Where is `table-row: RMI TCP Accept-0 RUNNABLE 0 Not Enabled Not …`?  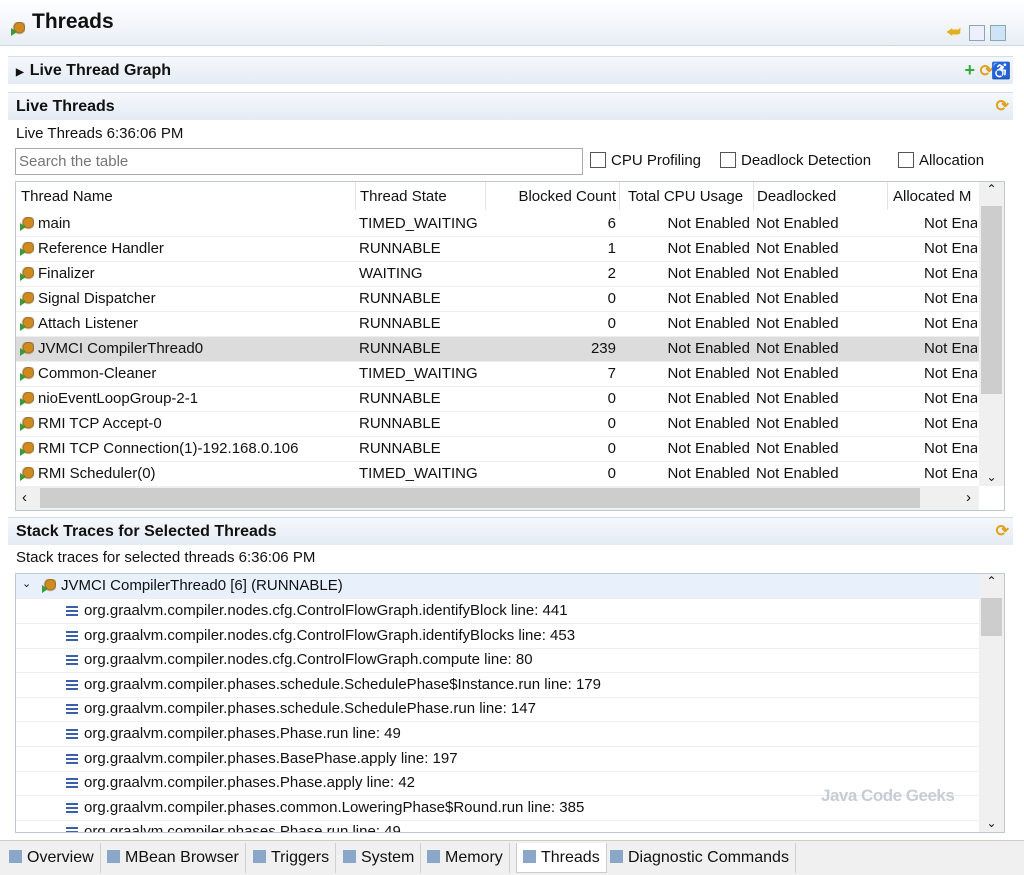
table-row: RMI TCP Accept-0 RUNNABLE 0 Not Enabled Not … is located at coordinates (497, 424).